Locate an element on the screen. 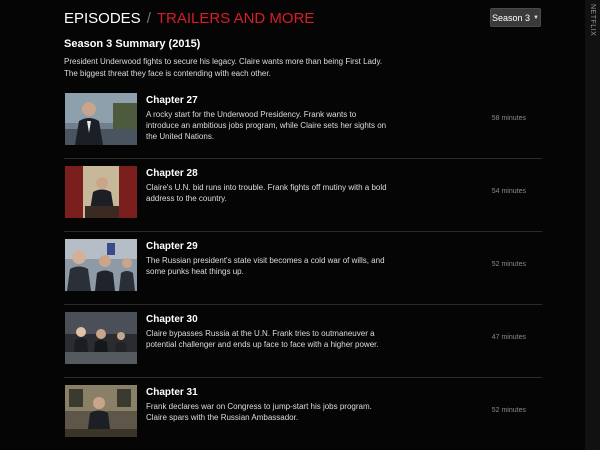  header-tabs: EPISODES / TRAILERS AND MORE is located at coordinates (189, 18).